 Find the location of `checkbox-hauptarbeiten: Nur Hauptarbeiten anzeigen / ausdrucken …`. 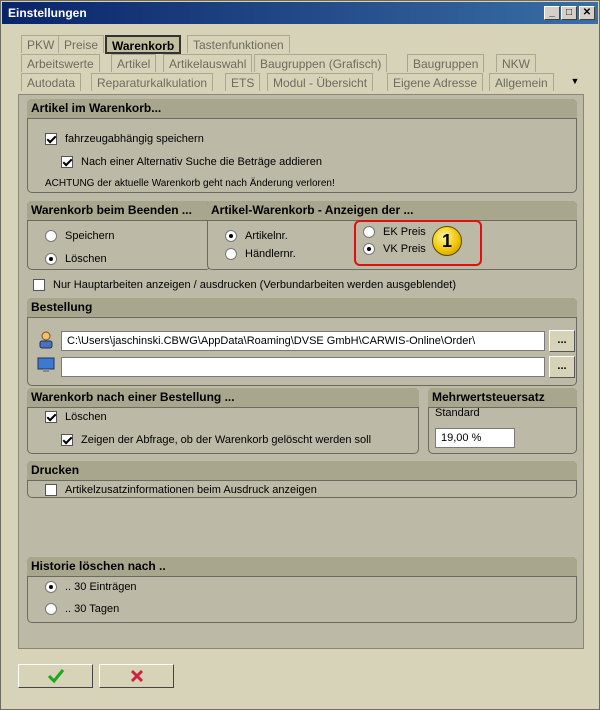

checkbox-hauptarbeiten: Nur Hauptarbeiten anzeigen / ausdrucken … is located at coordinates (244, 285).